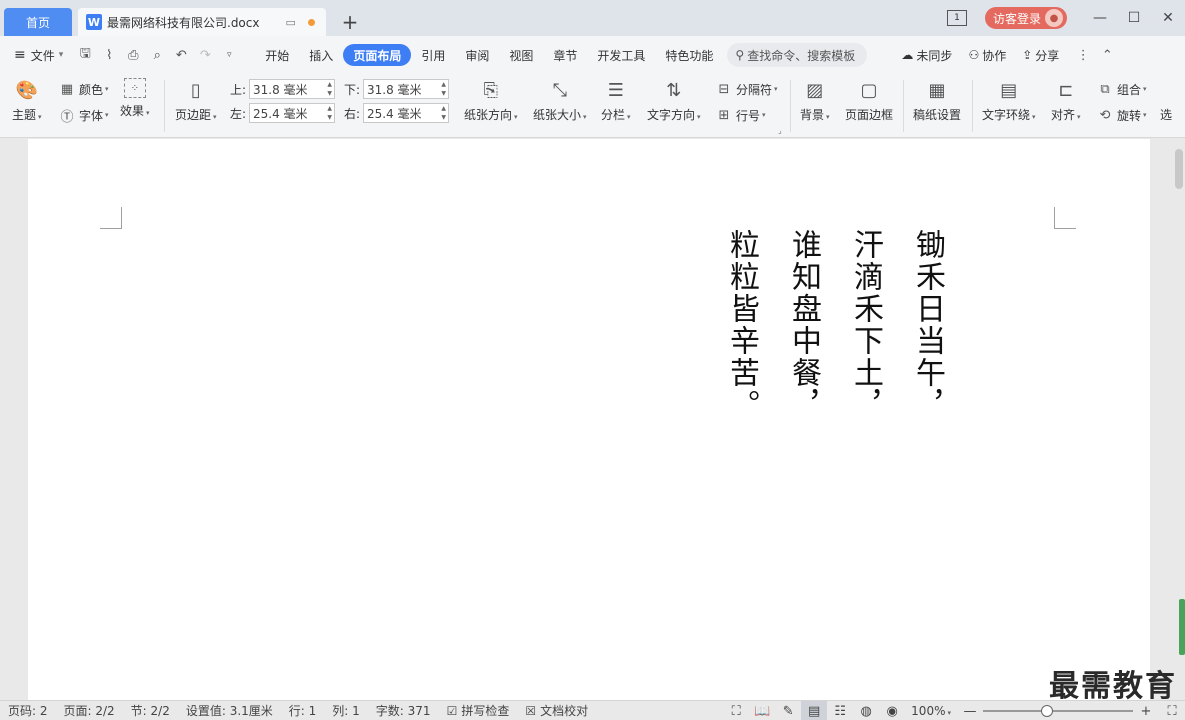 The height and width of the screenshot is (720, 1185). What do you see at coordinates (1182, 627) in the screenshot?
I see `side-panel-indicator` at bounding box center [1182, 627].